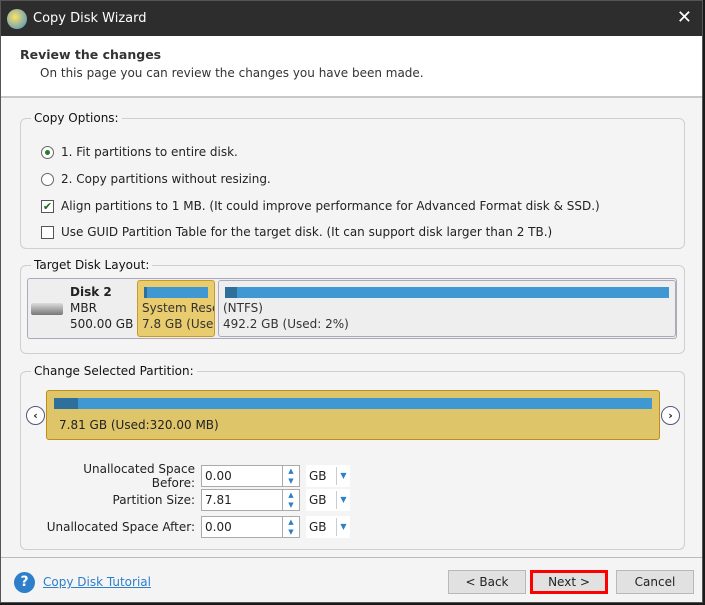 The image size is (705, 605). I want to click on disk-type: MBR, so click(83, 308).